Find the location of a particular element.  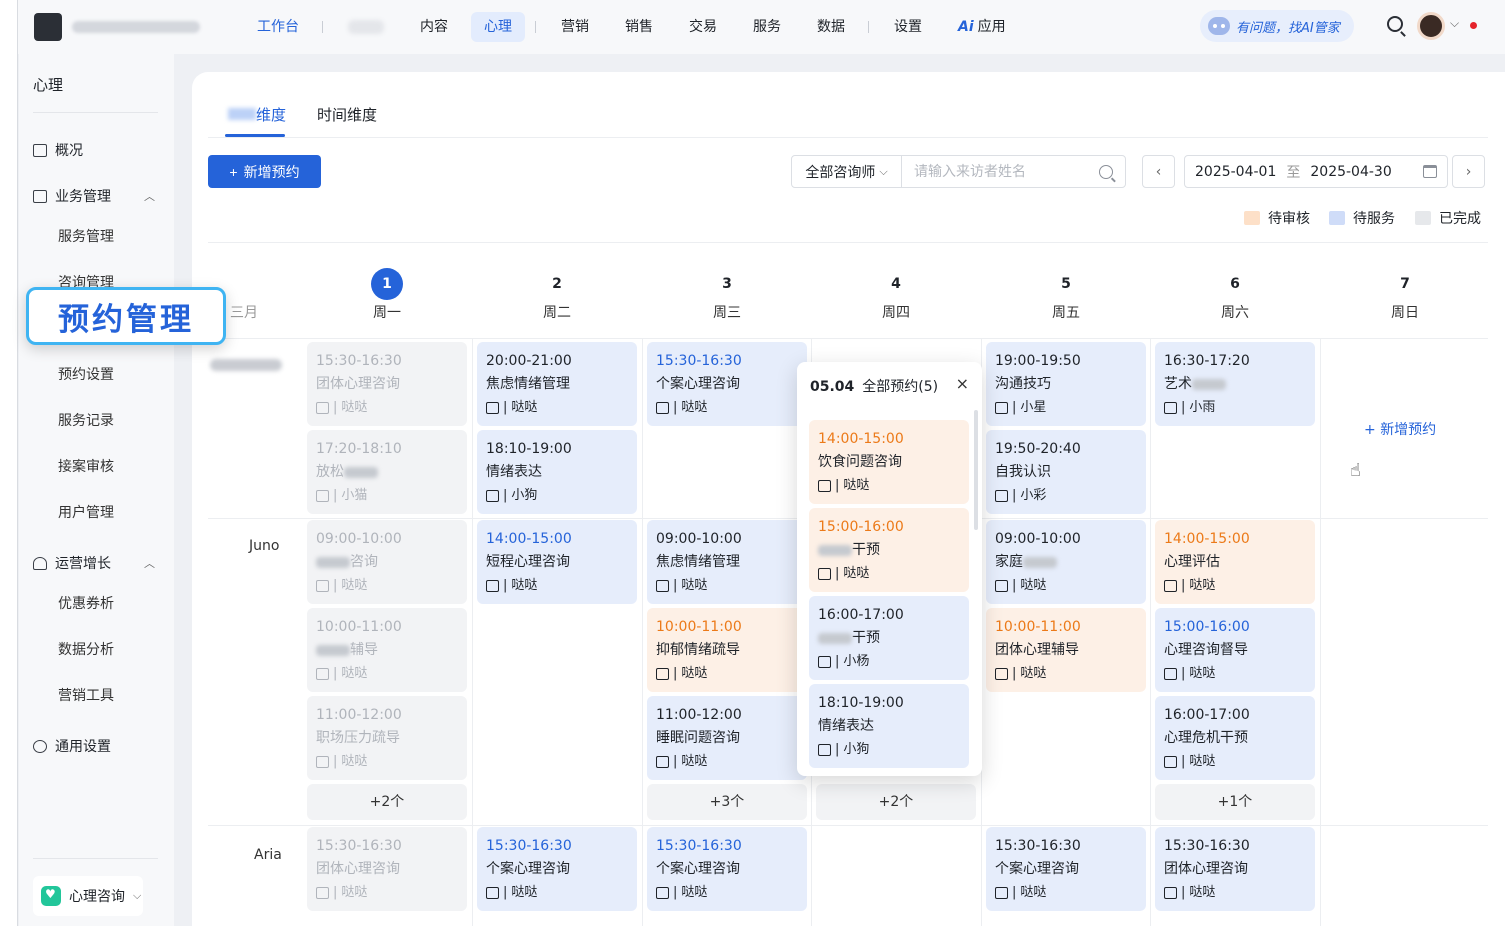

appointment-card: 15:00-16:00 干预 | 哒哒 is located at coordinates (889, 550).